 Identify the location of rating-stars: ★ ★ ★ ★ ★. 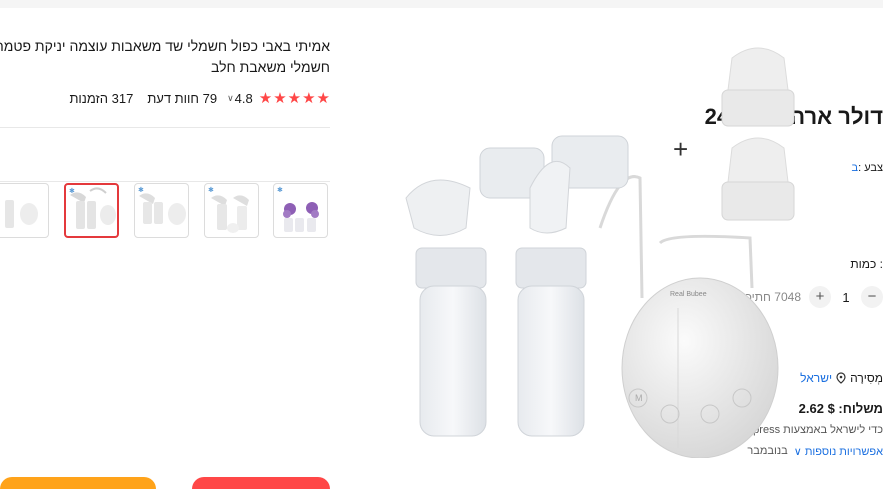
(294, 98).